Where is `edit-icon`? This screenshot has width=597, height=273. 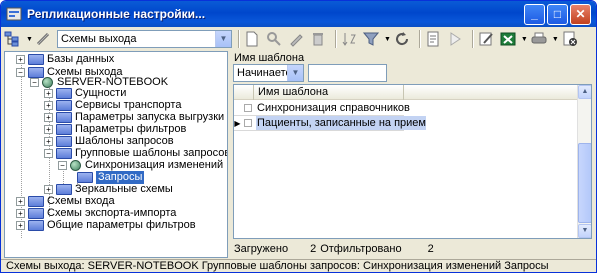 edit-icon is located at coordinates (296, 39).